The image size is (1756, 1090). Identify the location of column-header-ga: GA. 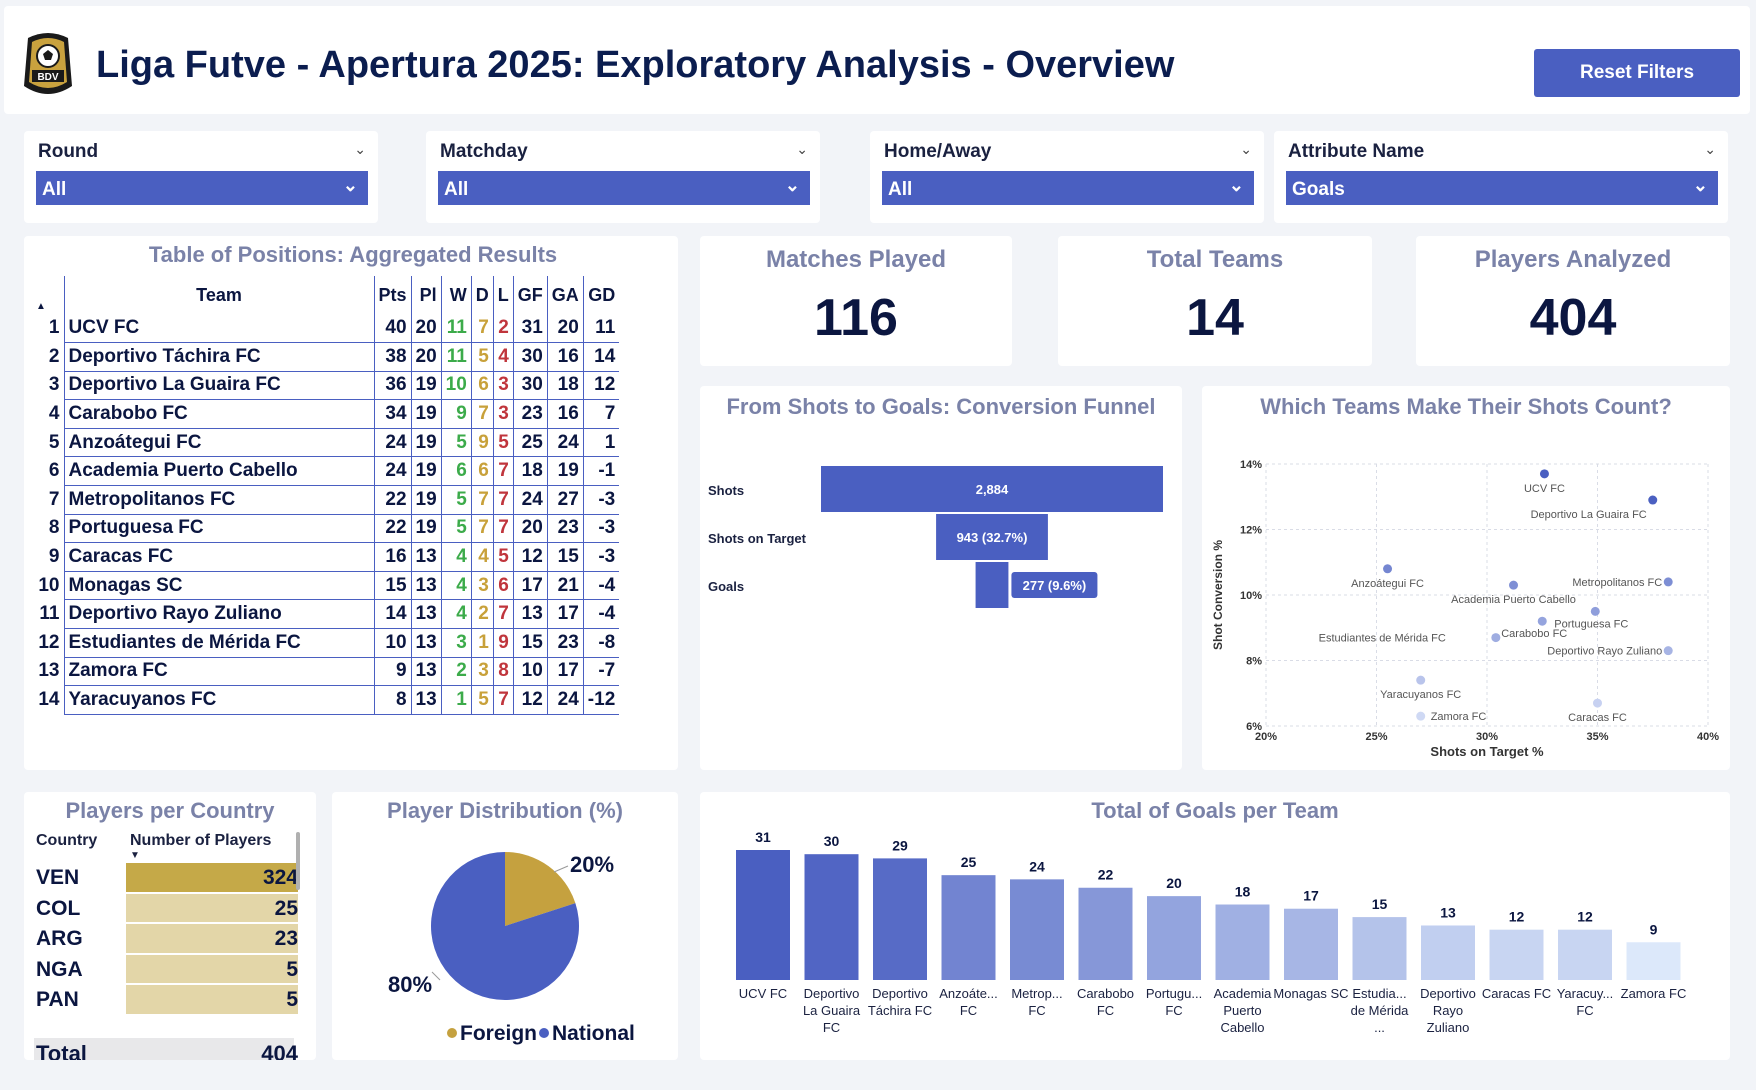
(565, 295).